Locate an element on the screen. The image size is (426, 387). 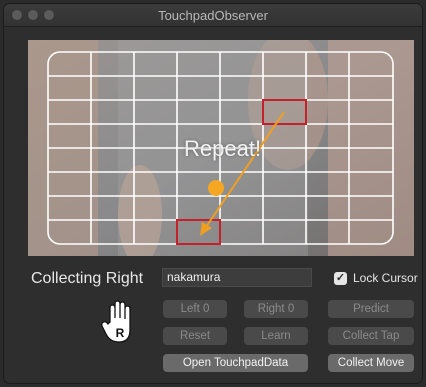
collect-tap-button: Collect Tap is located at coordinates (371, 336).